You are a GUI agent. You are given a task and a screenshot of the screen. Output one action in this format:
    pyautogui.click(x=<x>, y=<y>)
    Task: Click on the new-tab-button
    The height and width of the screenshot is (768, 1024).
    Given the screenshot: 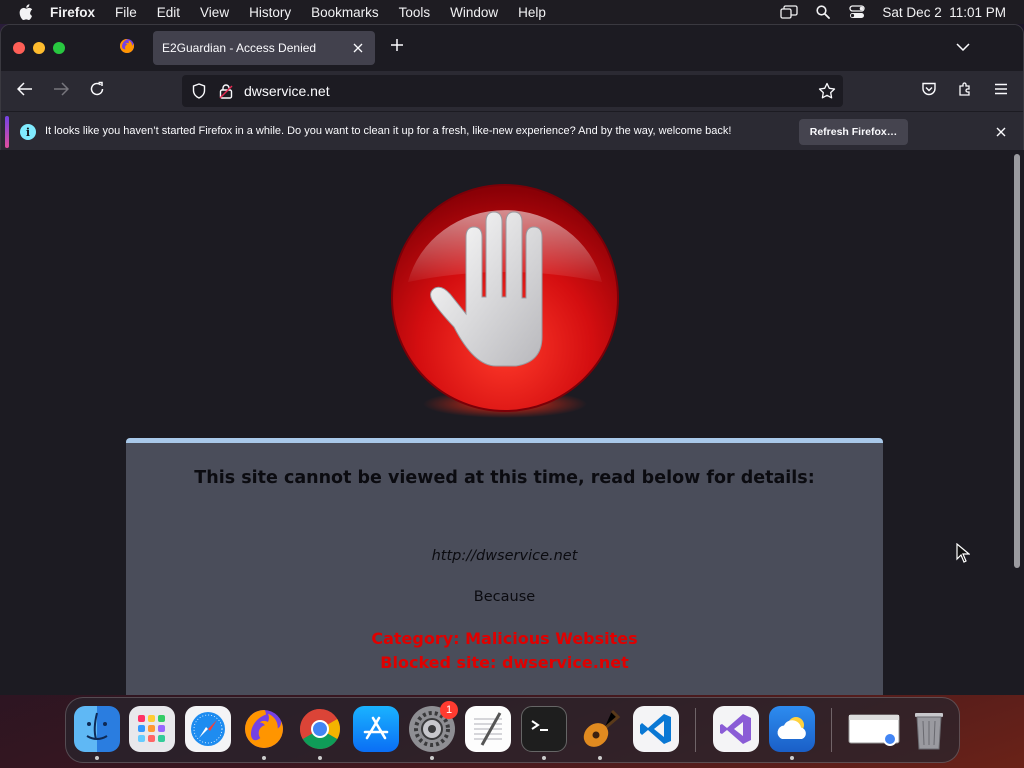 What is the action you would take?
    pyautogui.click(x=397, y=47)
    